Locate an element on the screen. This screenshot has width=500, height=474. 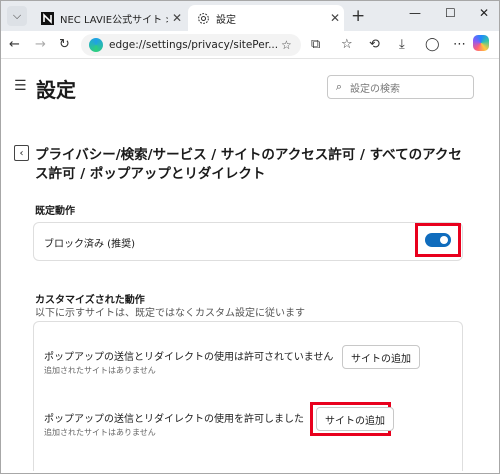
window-close-button: ✕ is located at coordinates (484, 13).